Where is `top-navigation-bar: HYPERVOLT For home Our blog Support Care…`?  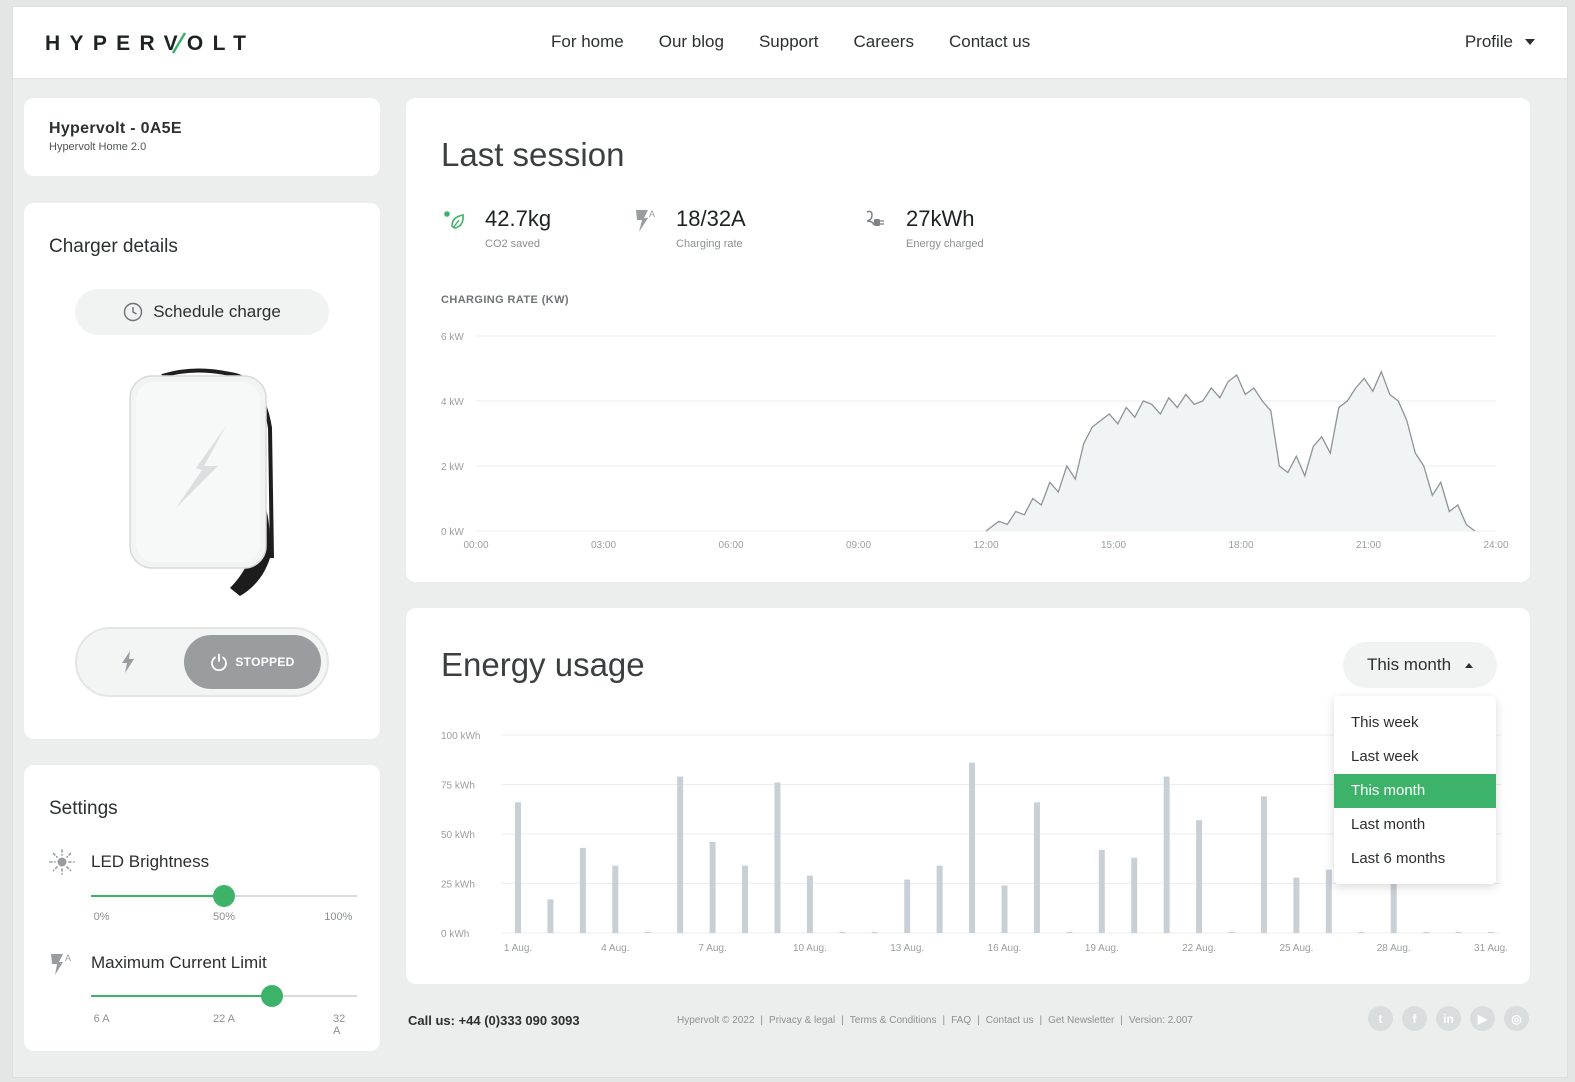
top-navigation-bar: HYPERVOLT For home Our blog Support Care… is located at coordinates (790, 43).